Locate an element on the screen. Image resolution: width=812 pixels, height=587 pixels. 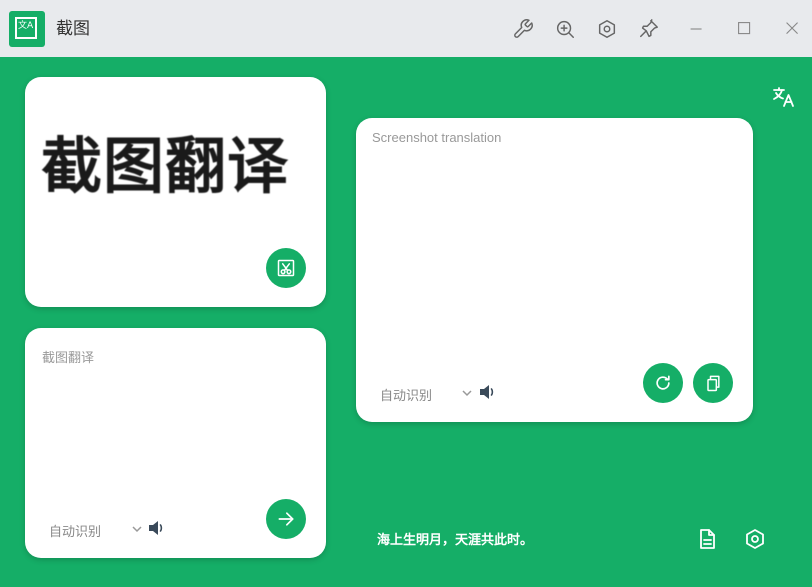
screenshot-button is located at coordinates (286, 268).